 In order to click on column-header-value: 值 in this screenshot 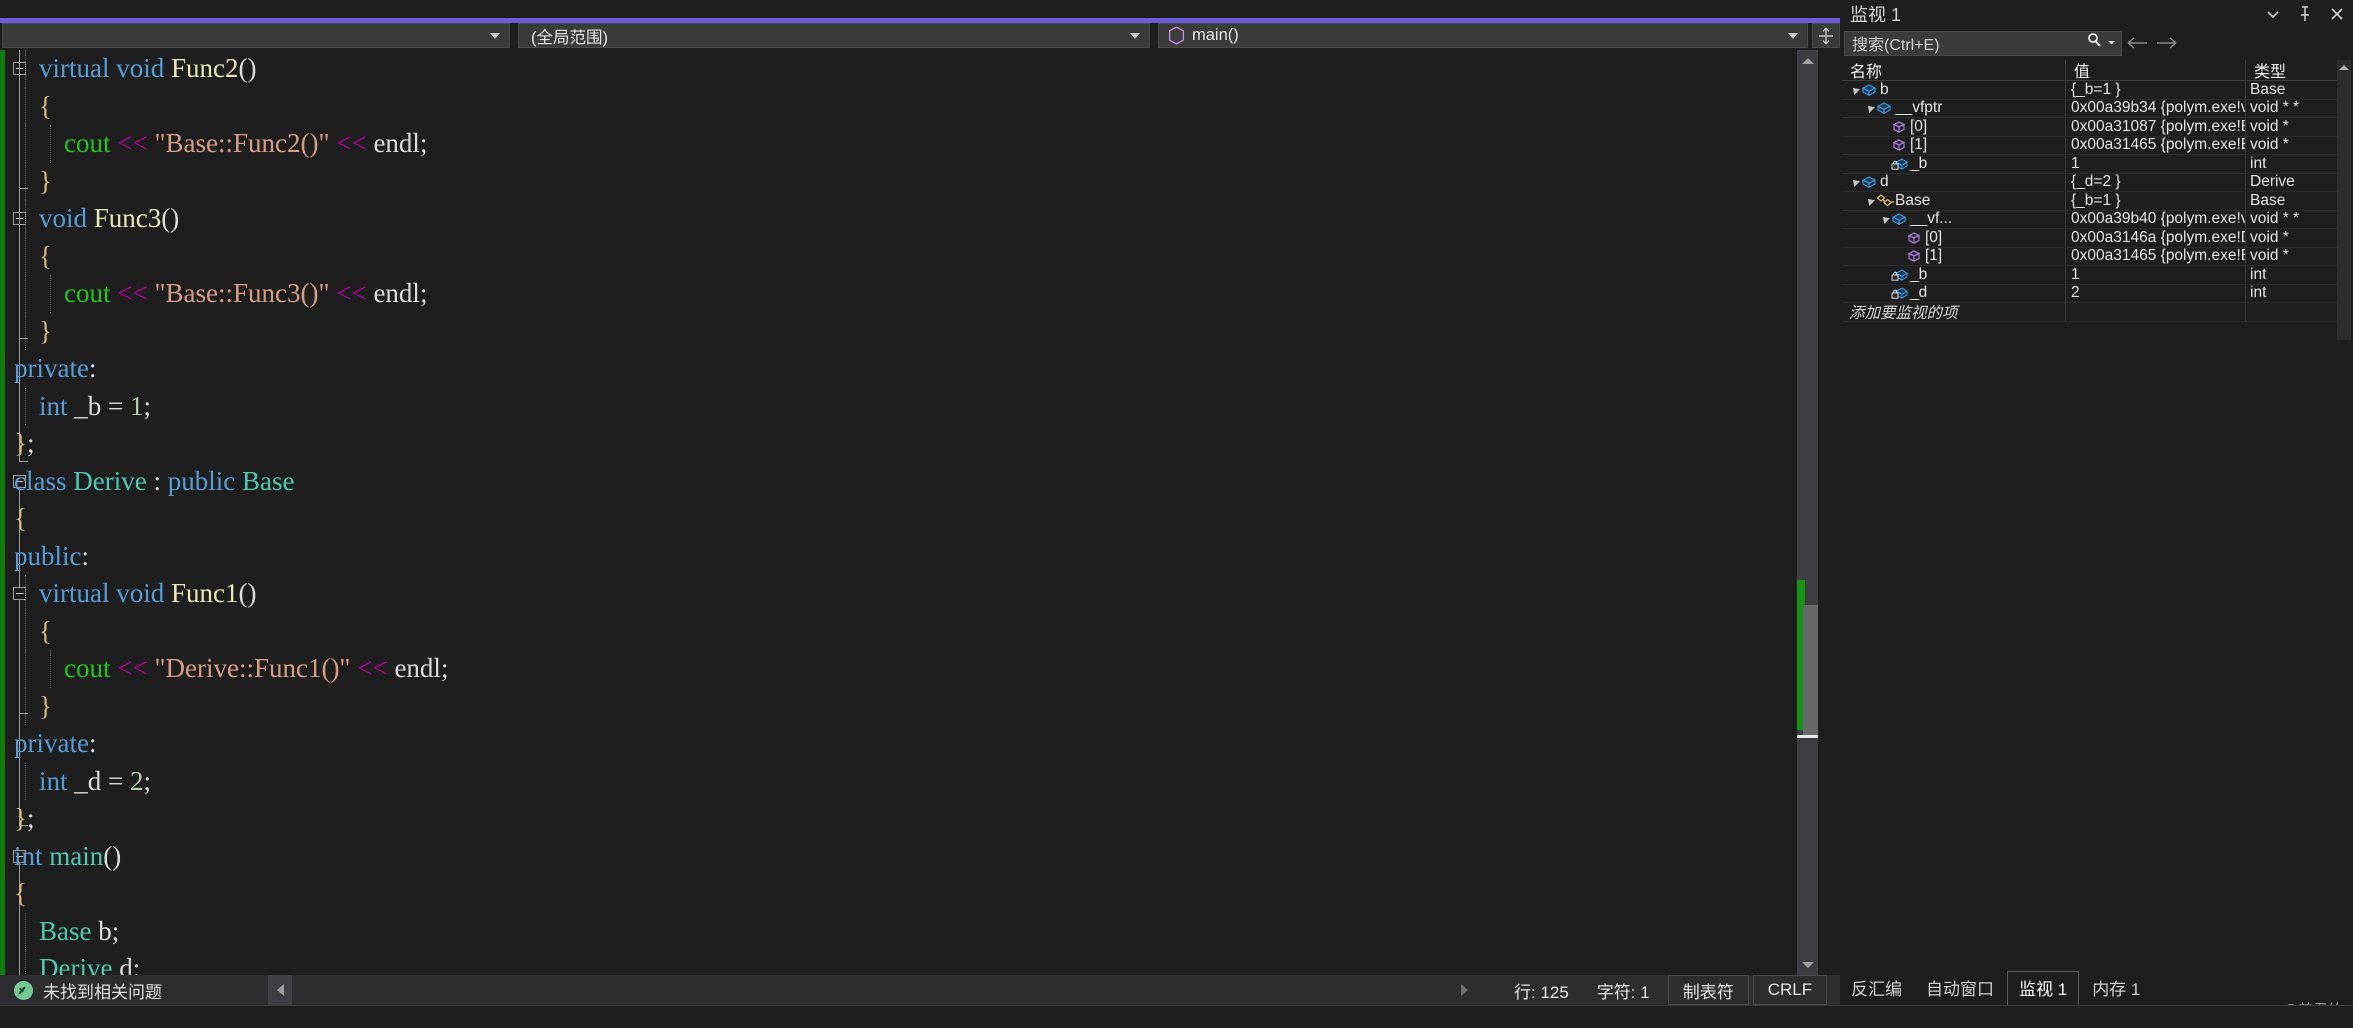, I will do `click(2156, 70)`.